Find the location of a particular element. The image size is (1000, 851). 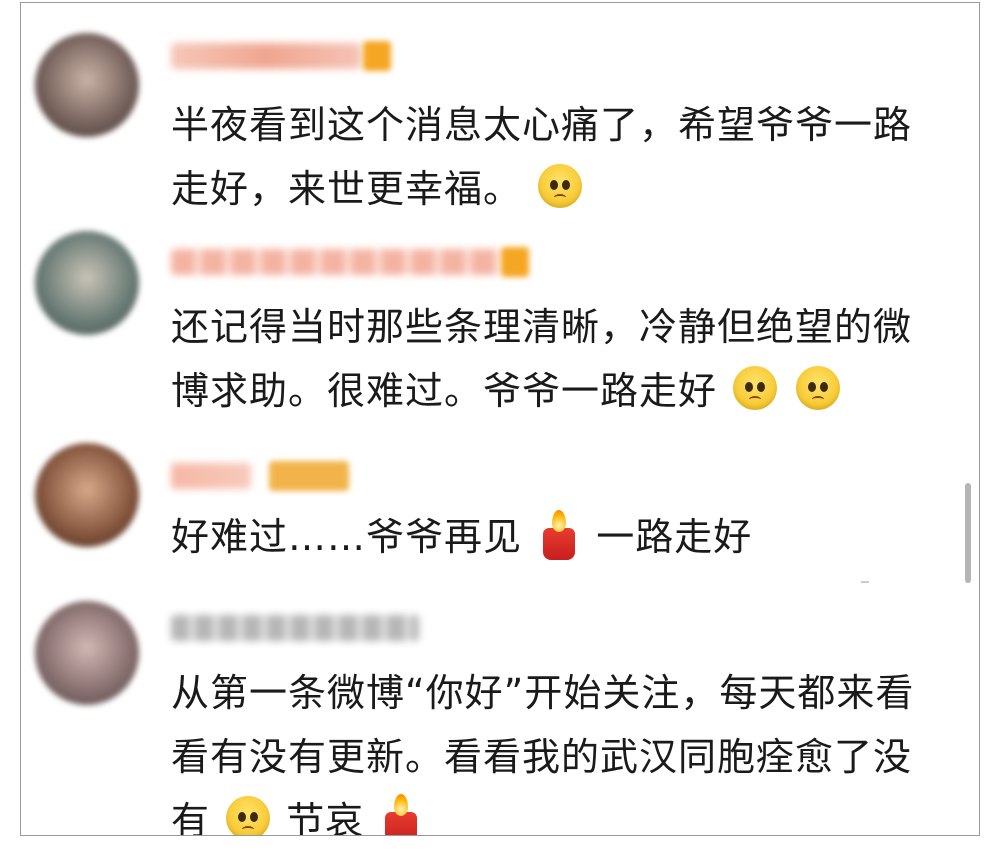

comment-line-text: 博求助。很难过。爷爷一路走好 is located at coordinates (444, 391).